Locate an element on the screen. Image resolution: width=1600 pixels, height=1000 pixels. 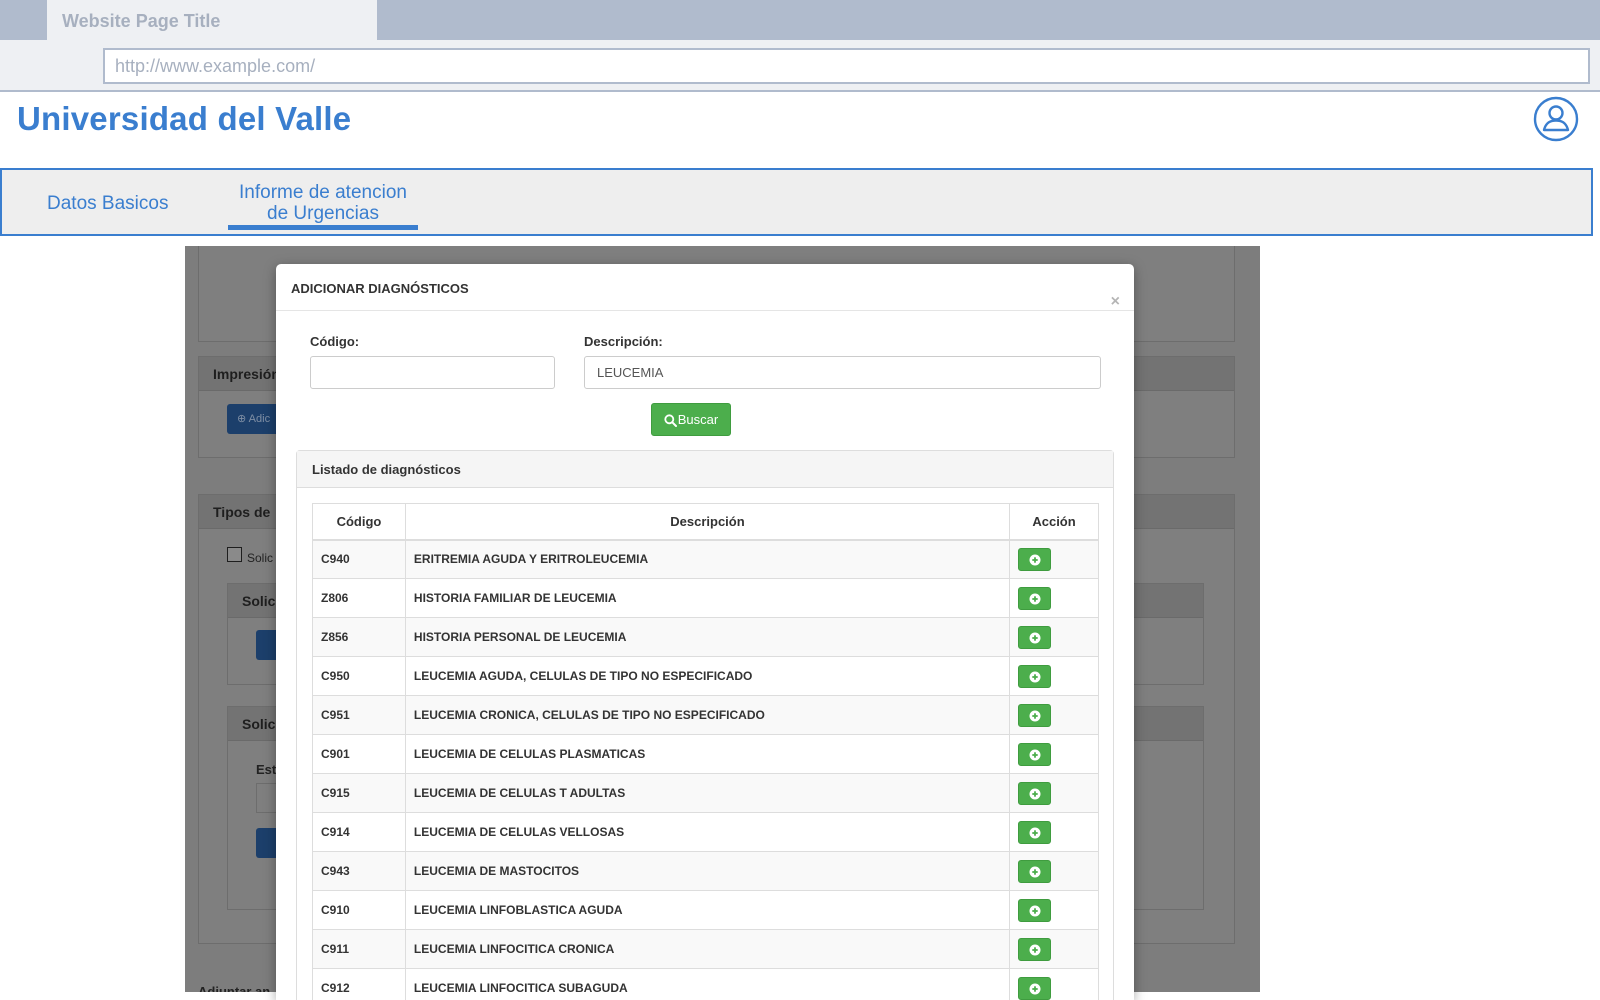
table-row: C915 LEUCEMIA DE CELULAS T ADULTAS is located at coordinates (705, 793).